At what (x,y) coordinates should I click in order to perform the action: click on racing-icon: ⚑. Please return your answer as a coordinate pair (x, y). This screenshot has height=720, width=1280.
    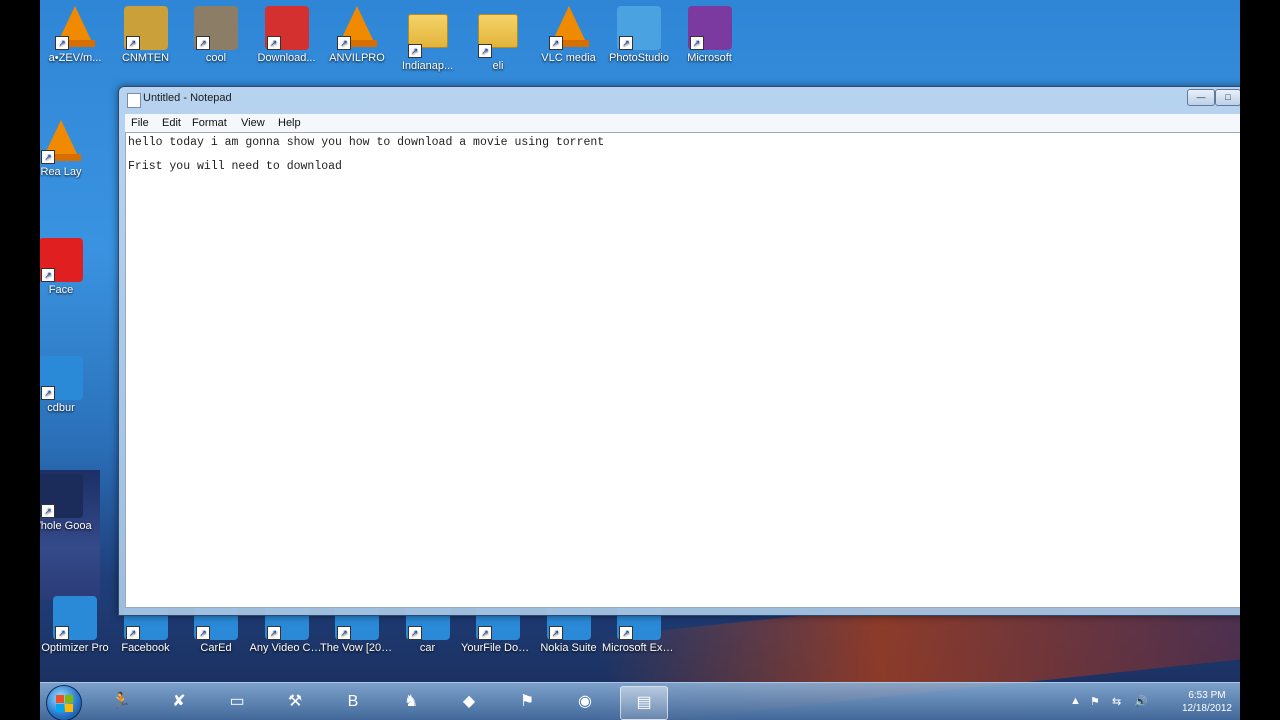
    Looking at the image, I should click on (527, 702).